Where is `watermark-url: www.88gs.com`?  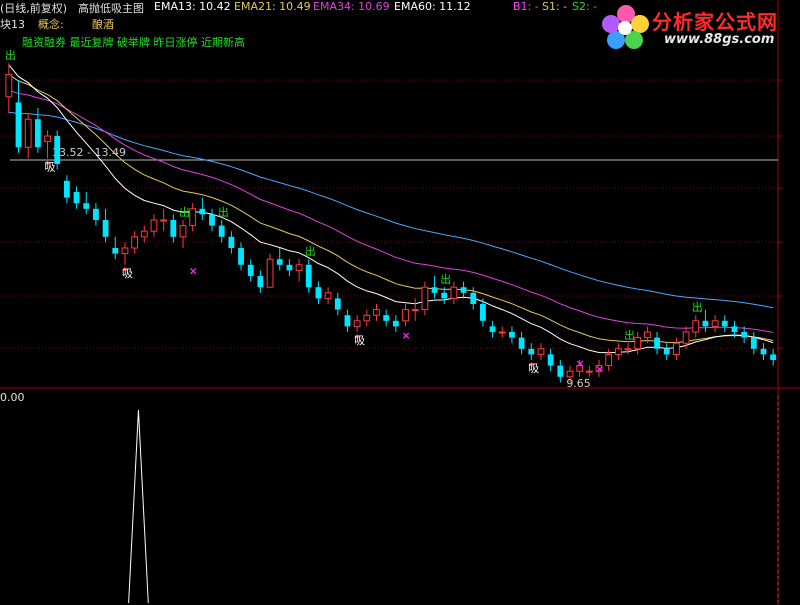 watermark-url: www.88gs.com is located at coordinates (719, 39).